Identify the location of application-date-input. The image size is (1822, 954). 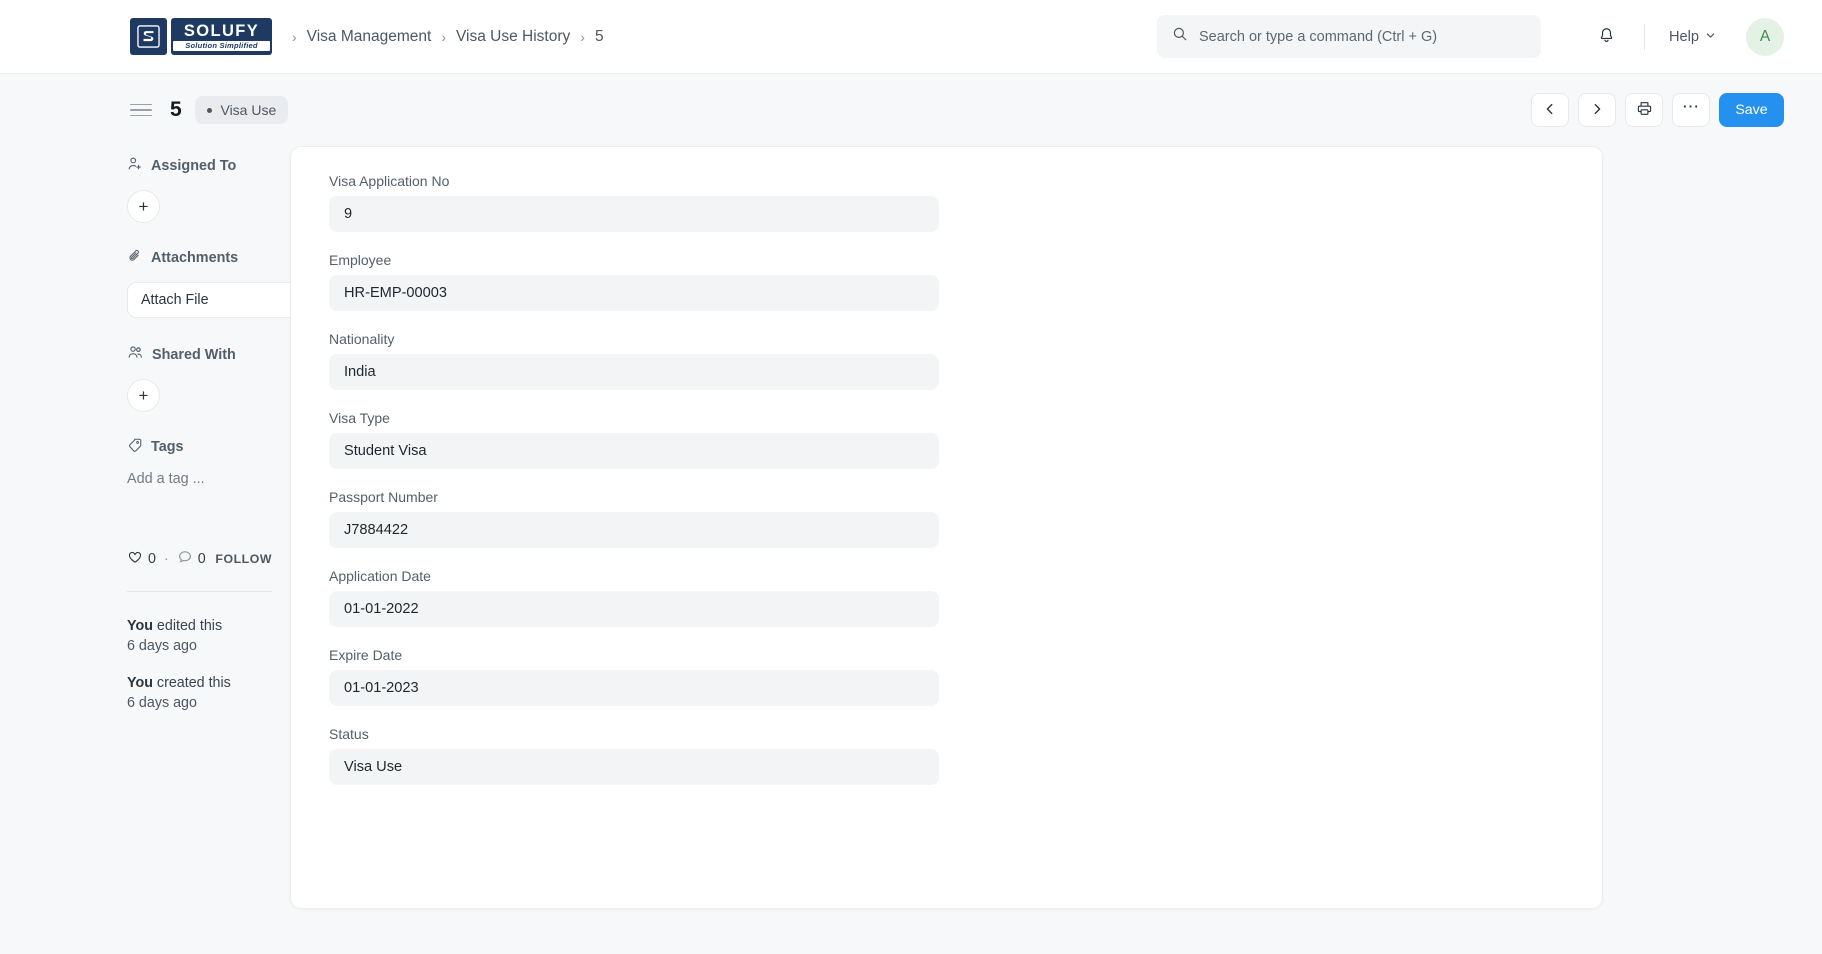
(634, 609).